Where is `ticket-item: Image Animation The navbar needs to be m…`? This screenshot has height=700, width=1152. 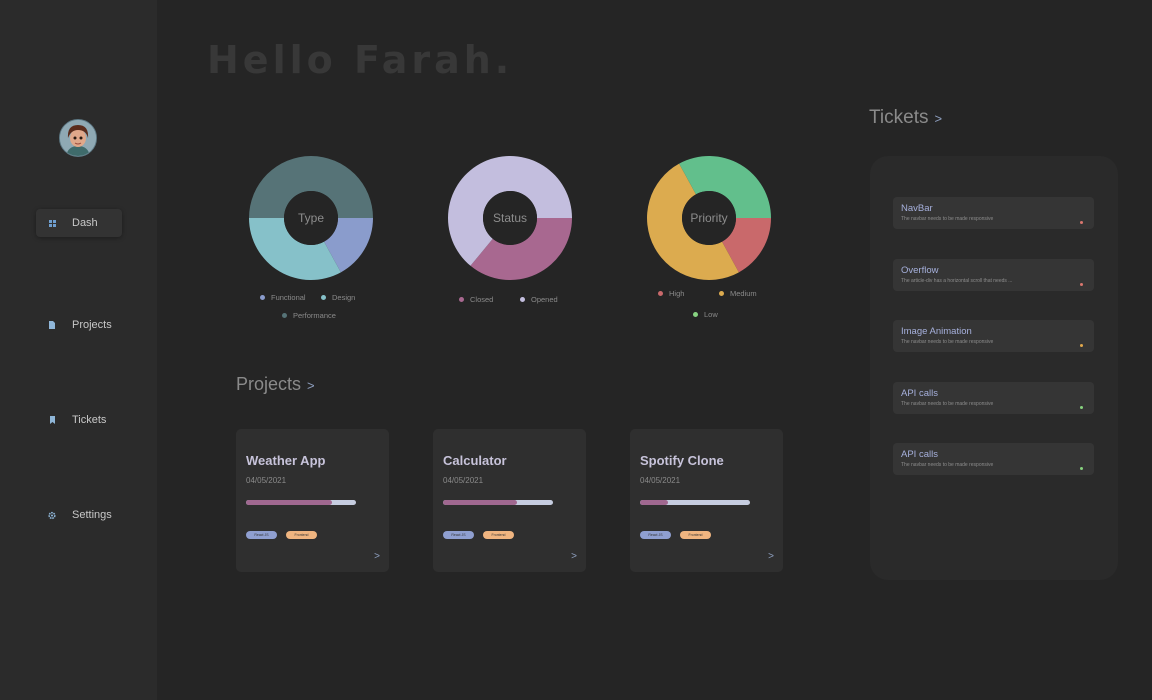 ticket-item: Image Animation The navbar needs to be m… is located at coordinates (993, 336).